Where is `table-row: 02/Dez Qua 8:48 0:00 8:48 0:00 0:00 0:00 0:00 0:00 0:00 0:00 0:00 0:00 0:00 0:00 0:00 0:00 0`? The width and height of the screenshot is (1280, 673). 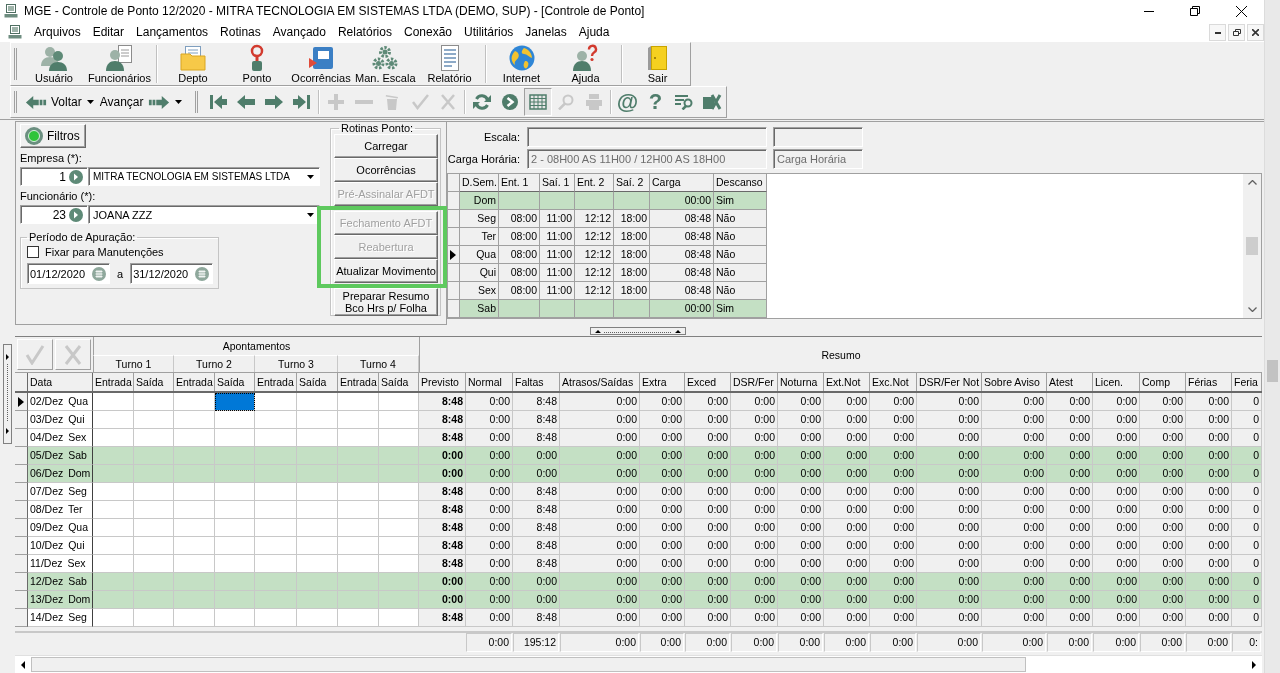
table-row: 02/Dez Qua 8:48 0:00 8:48 0:00 0:00 0:00 0:00 0:00 0:00 0:00 0:00 0:00 0:00 0:00 0:00 0:00 0 is located at coordinates (638, 402).